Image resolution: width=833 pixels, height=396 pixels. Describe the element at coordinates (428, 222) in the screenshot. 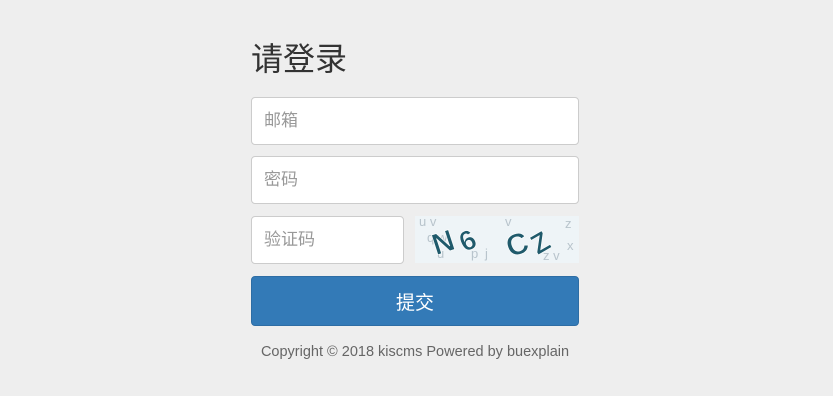

I see `svg-text: u v` at that location.